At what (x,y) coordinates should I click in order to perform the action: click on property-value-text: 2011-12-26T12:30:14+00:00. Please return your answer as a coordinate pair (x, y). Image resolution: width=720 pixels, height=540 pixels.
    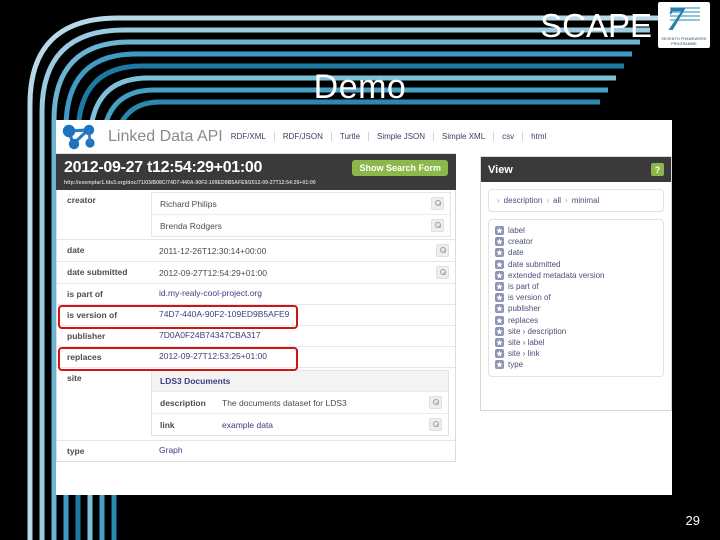
    Looking at the image, I should click on (213, 250).